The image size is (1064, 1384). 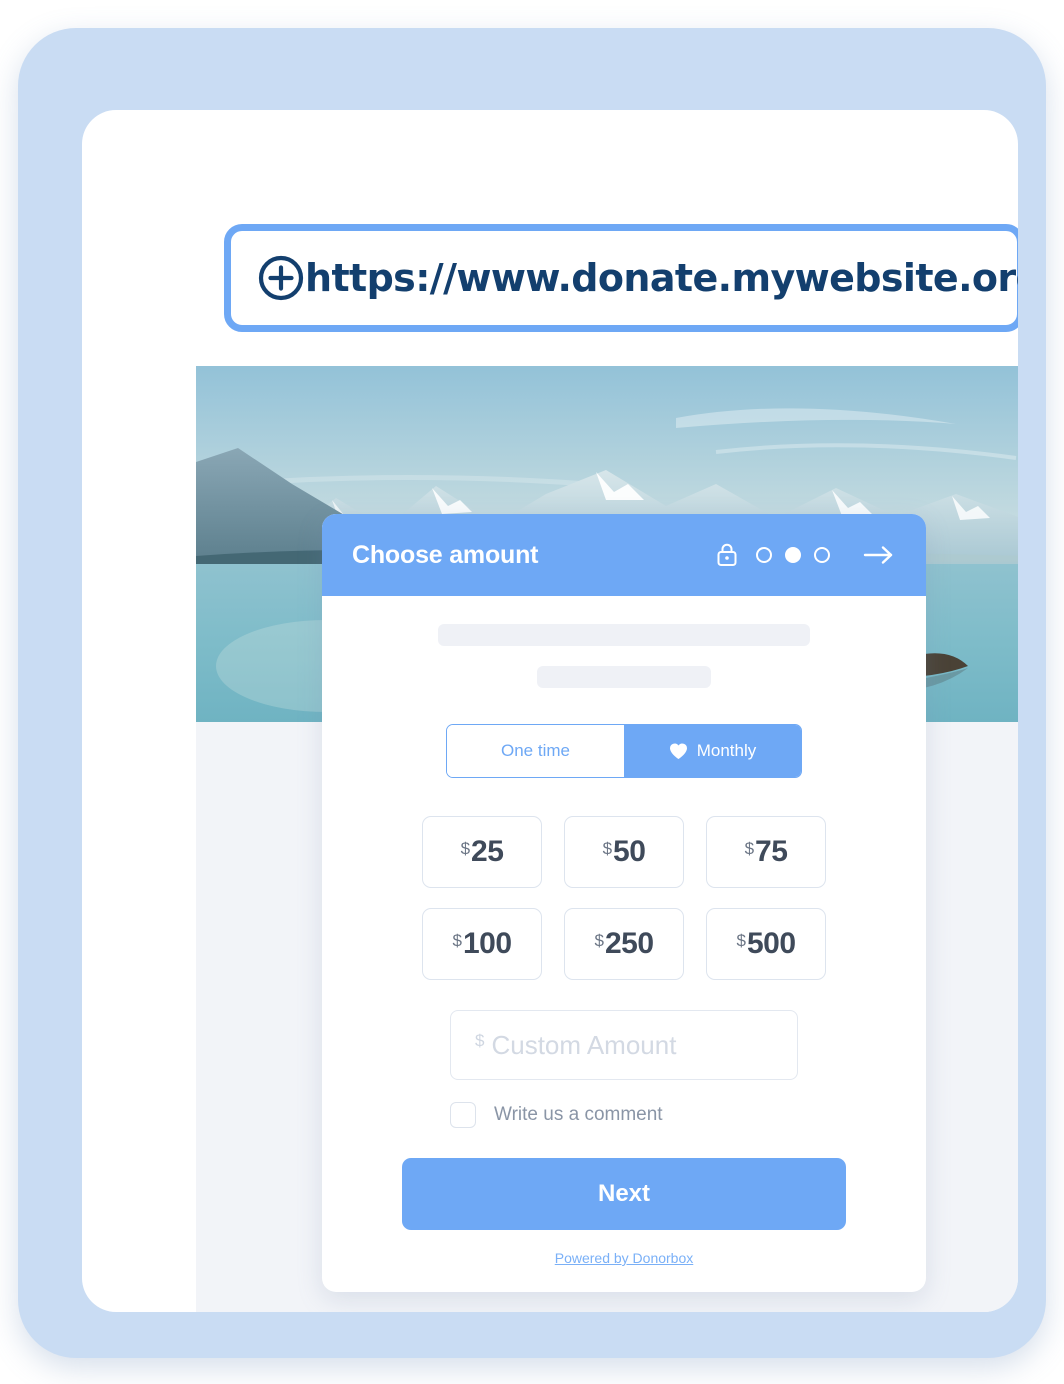 I want to click on amount-value: 250, so click(x=629, y=943).